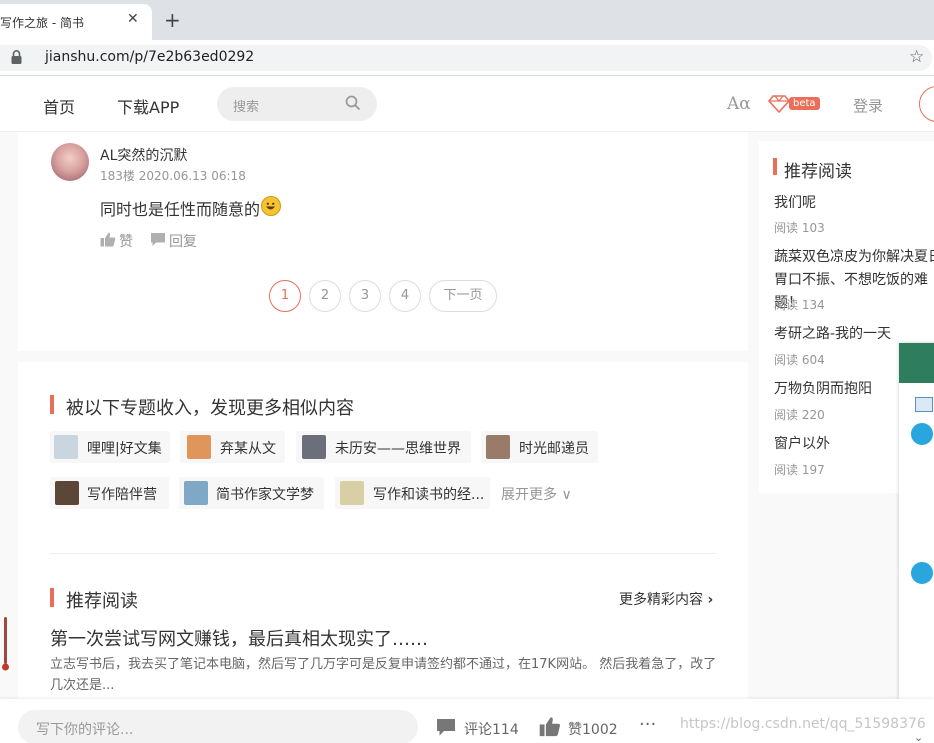 This screenshot has height=743, width=934. What do you see at coordinates (383, 553) in the screenshot?
I see `divider` at bounding box center [383, 553].